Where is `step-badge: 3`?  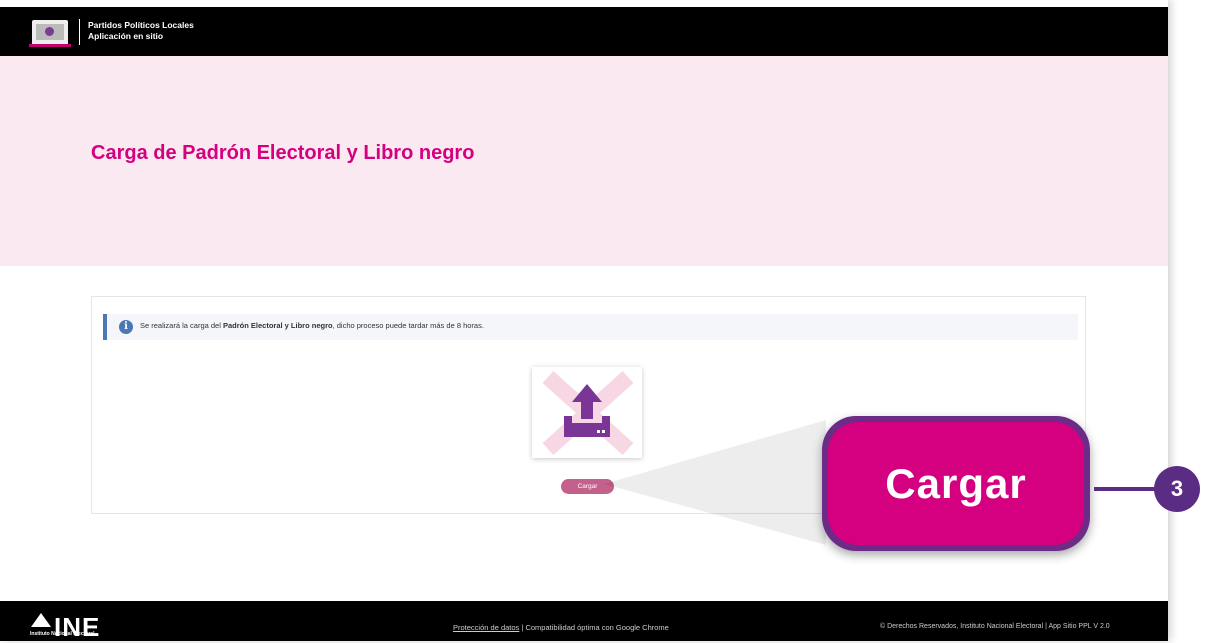 step-badge: 3 is located at coordinates (1177, 489).